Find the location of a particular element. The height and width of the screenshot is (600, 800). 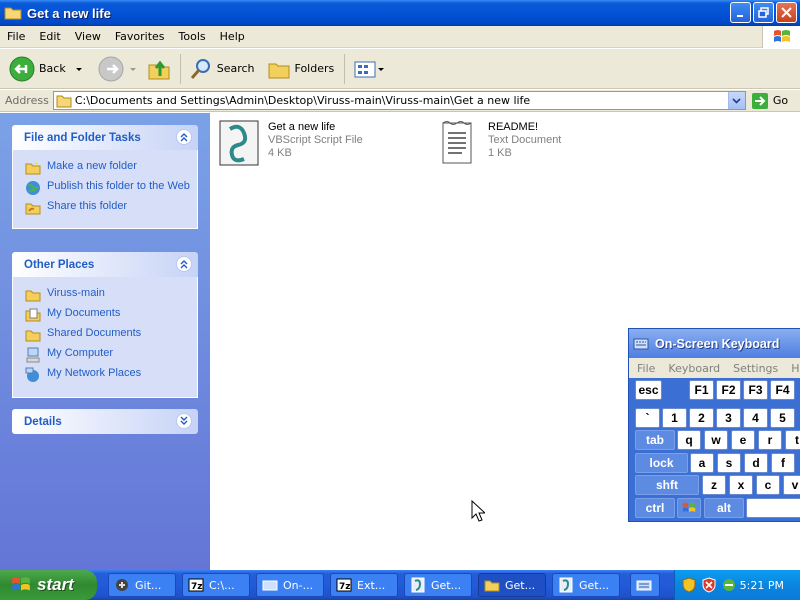

key-e: e is located at coordinates (743, 440).